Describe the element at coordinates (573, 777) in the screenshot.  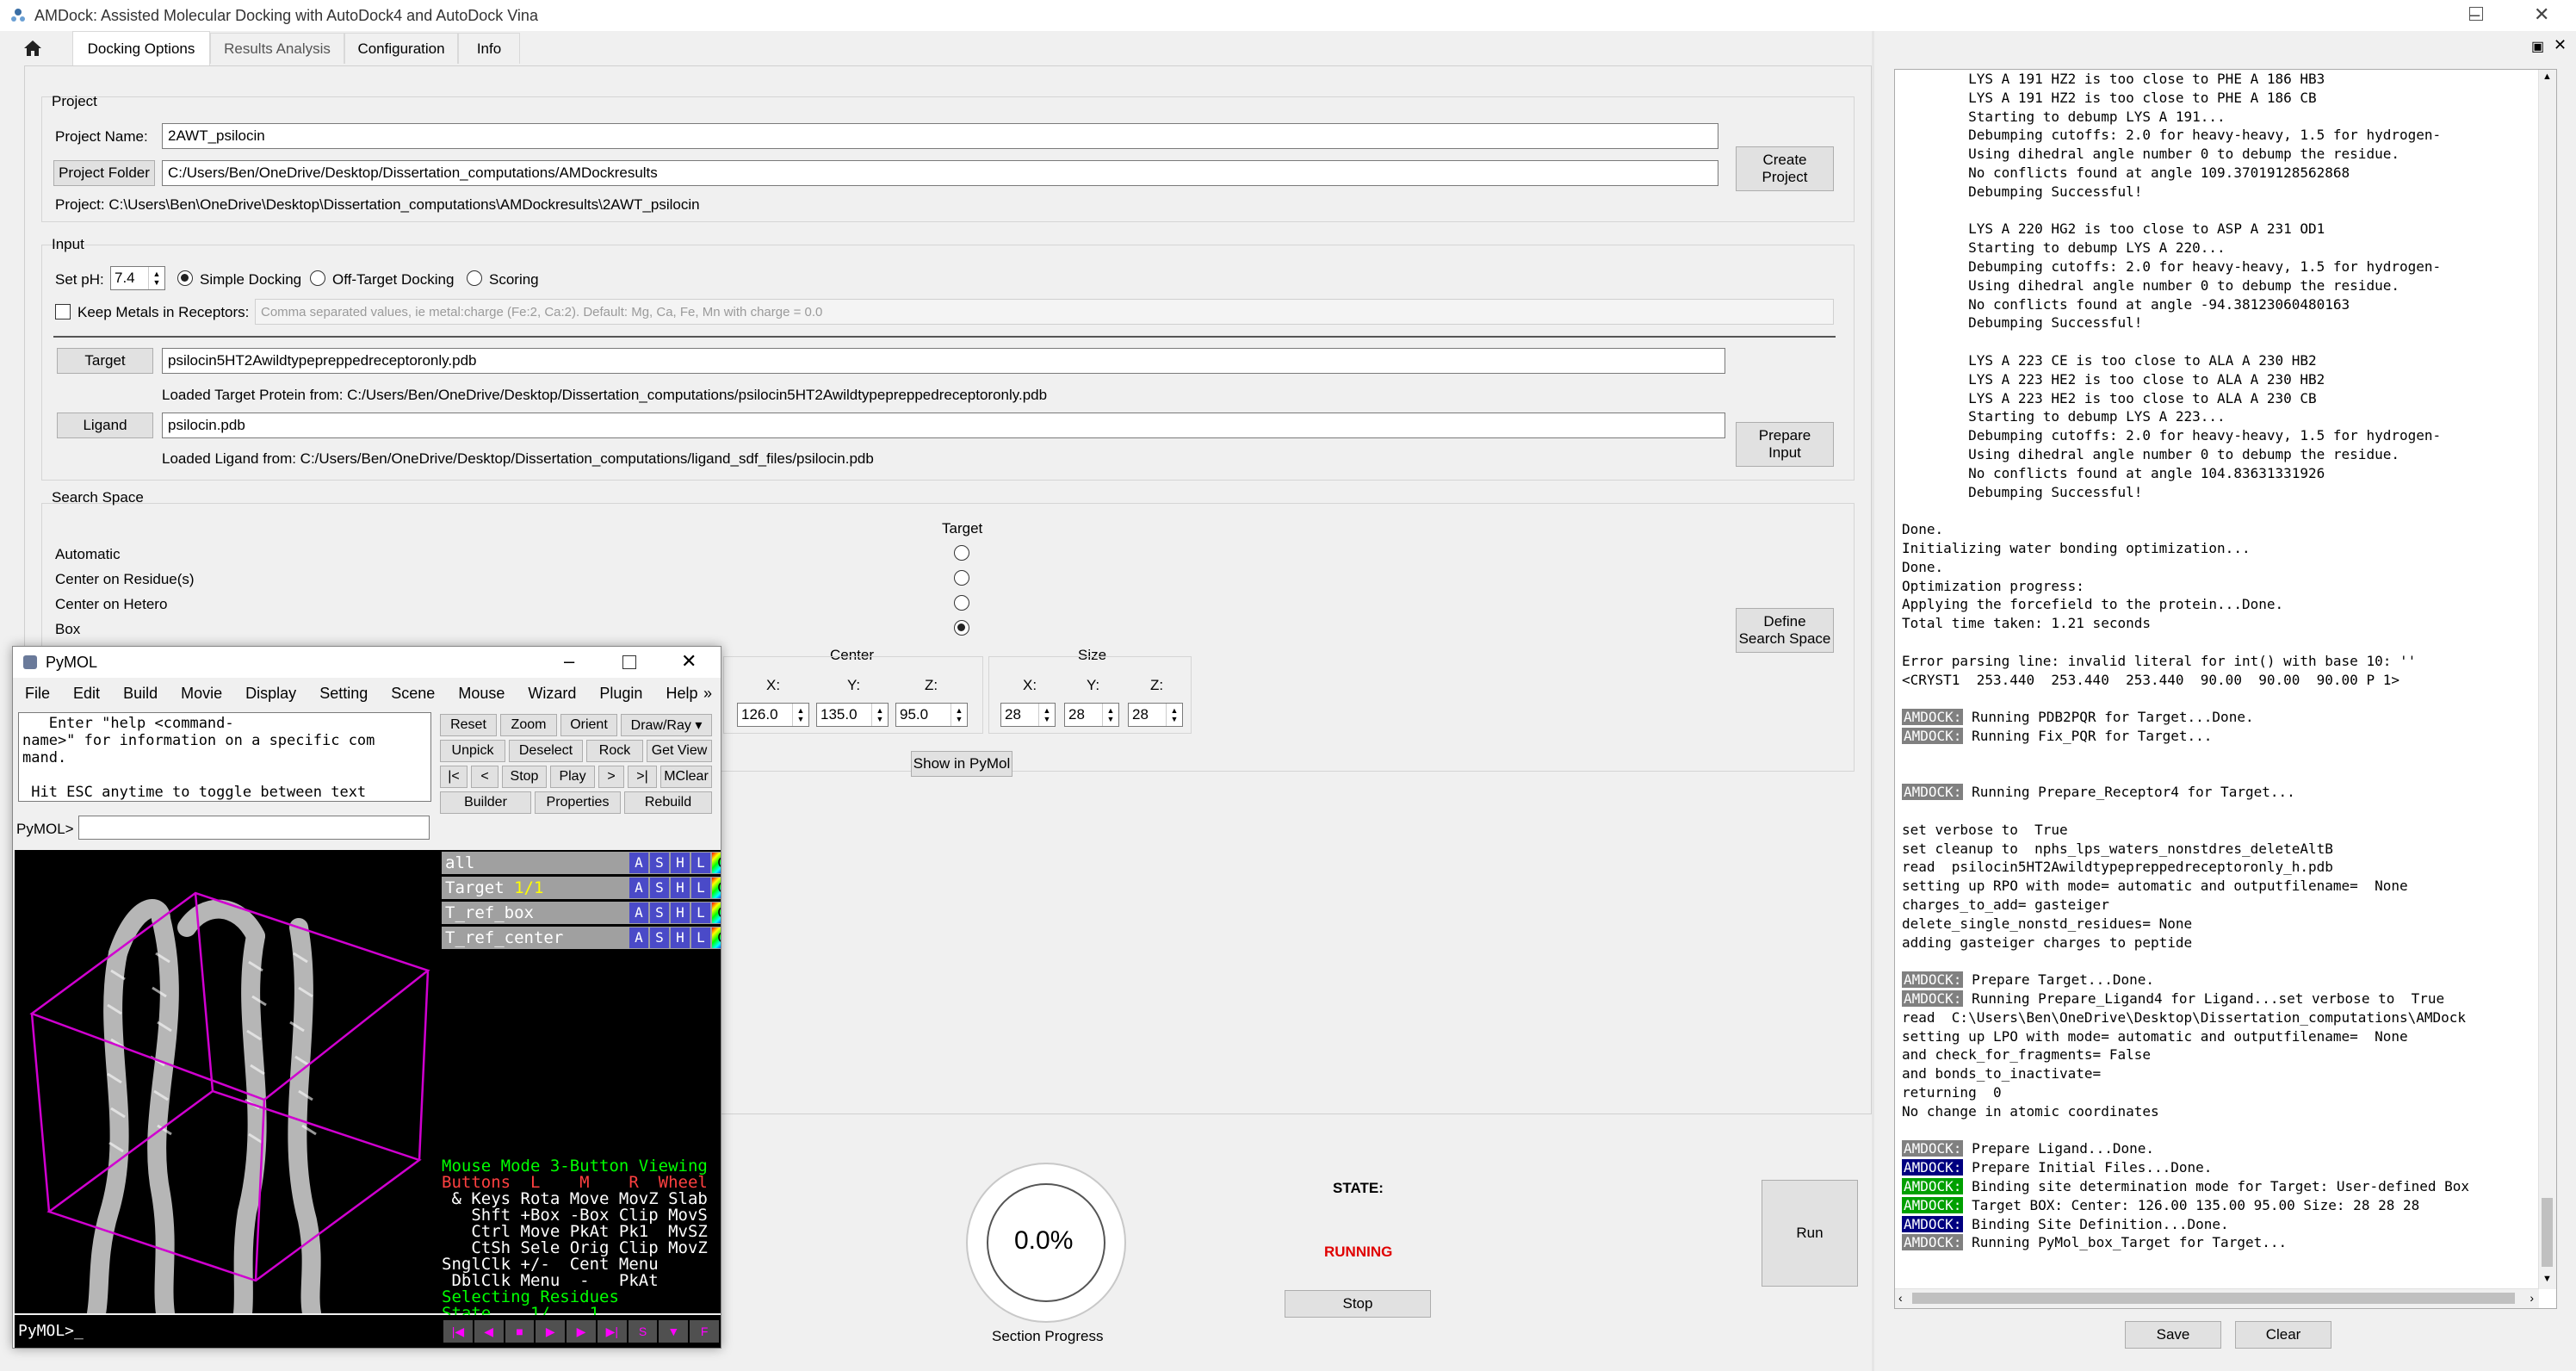
I see `pymol-play-button: Play` at that location.